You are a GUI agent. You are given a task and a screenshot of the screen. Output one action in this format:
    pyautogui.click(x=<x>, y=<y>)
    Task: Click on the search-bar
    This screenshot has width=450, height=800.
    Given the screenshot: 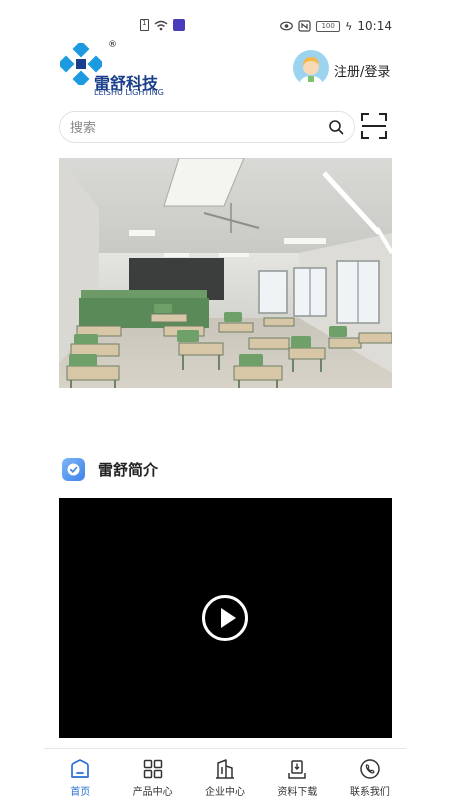 What is the action you would take?
    pyautogui.click(x=207, y=127)
    